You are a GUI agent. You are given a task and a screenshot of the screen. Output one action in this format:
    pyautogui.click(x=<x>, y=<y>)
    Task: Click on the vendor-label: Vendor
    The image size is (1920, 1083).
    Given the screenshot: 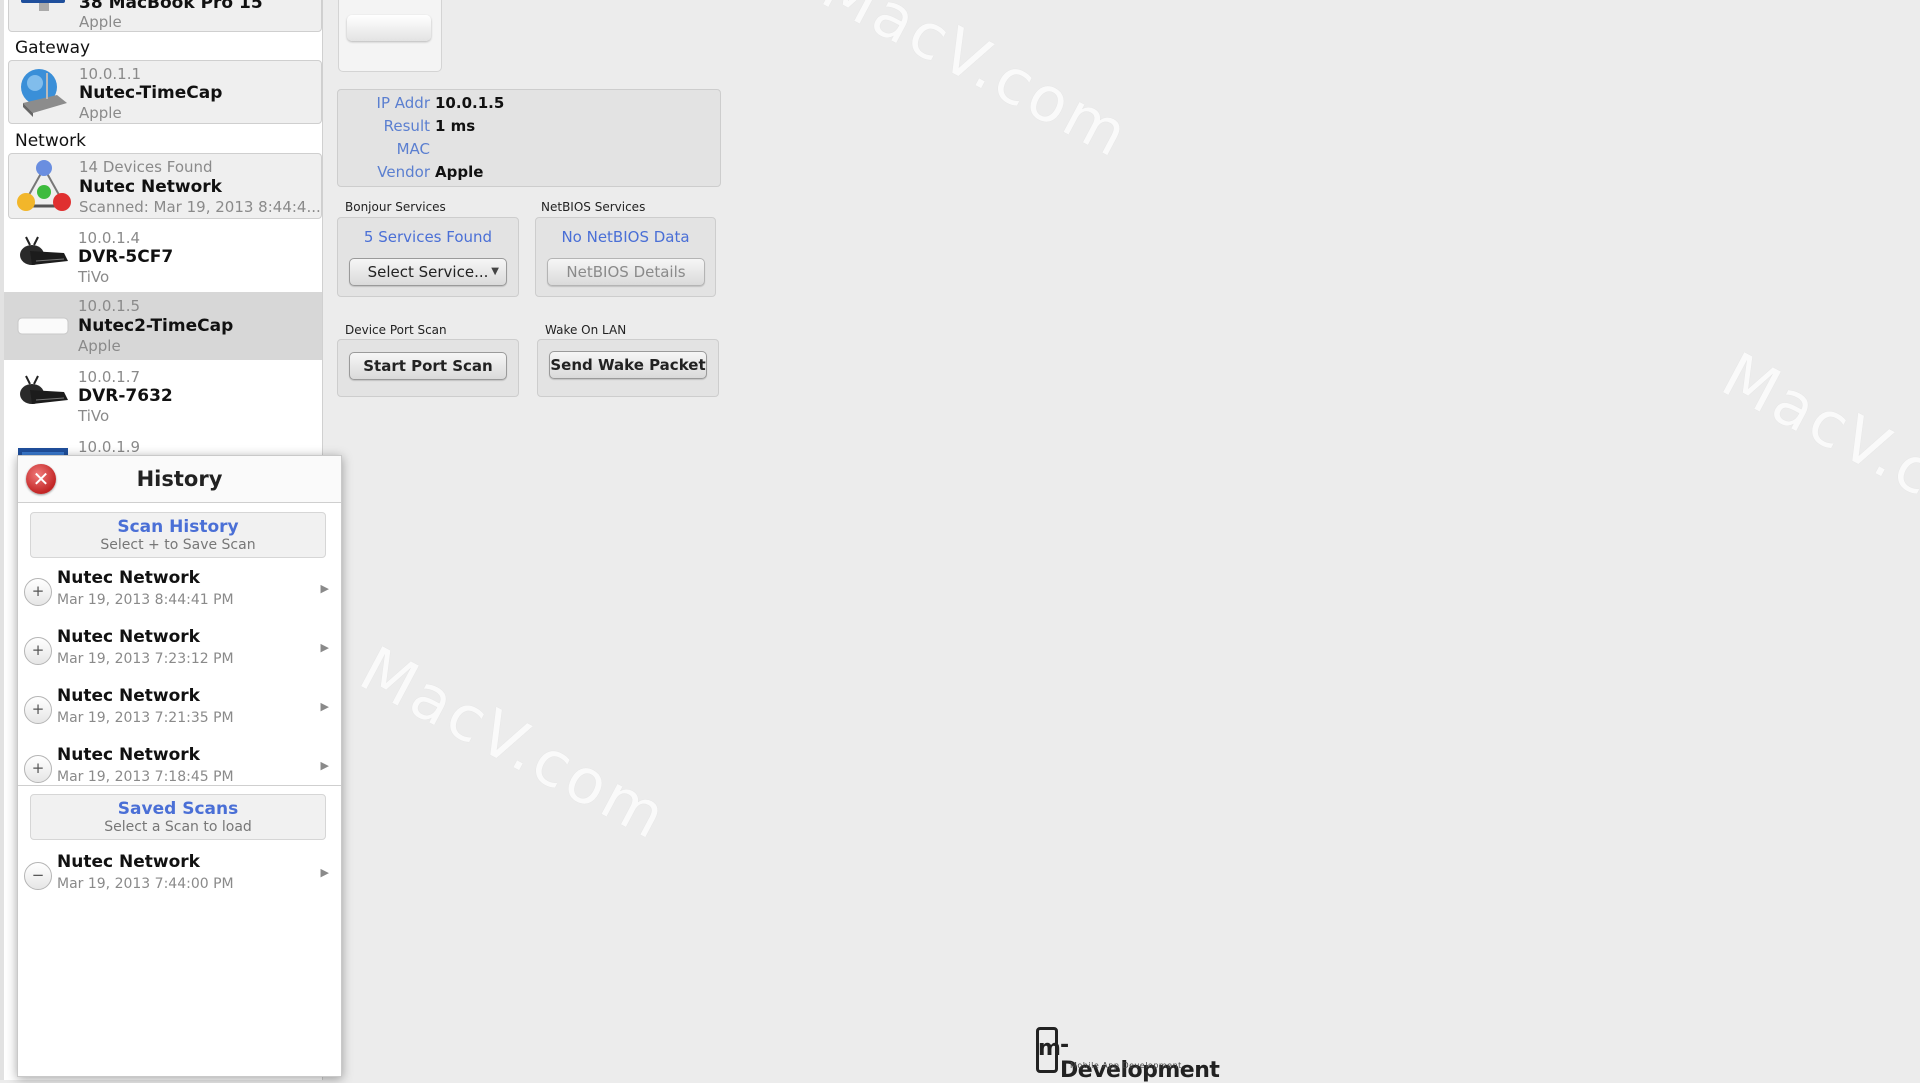 What is the action you would take?
    pyautogui.click(x=403, y=172)
    